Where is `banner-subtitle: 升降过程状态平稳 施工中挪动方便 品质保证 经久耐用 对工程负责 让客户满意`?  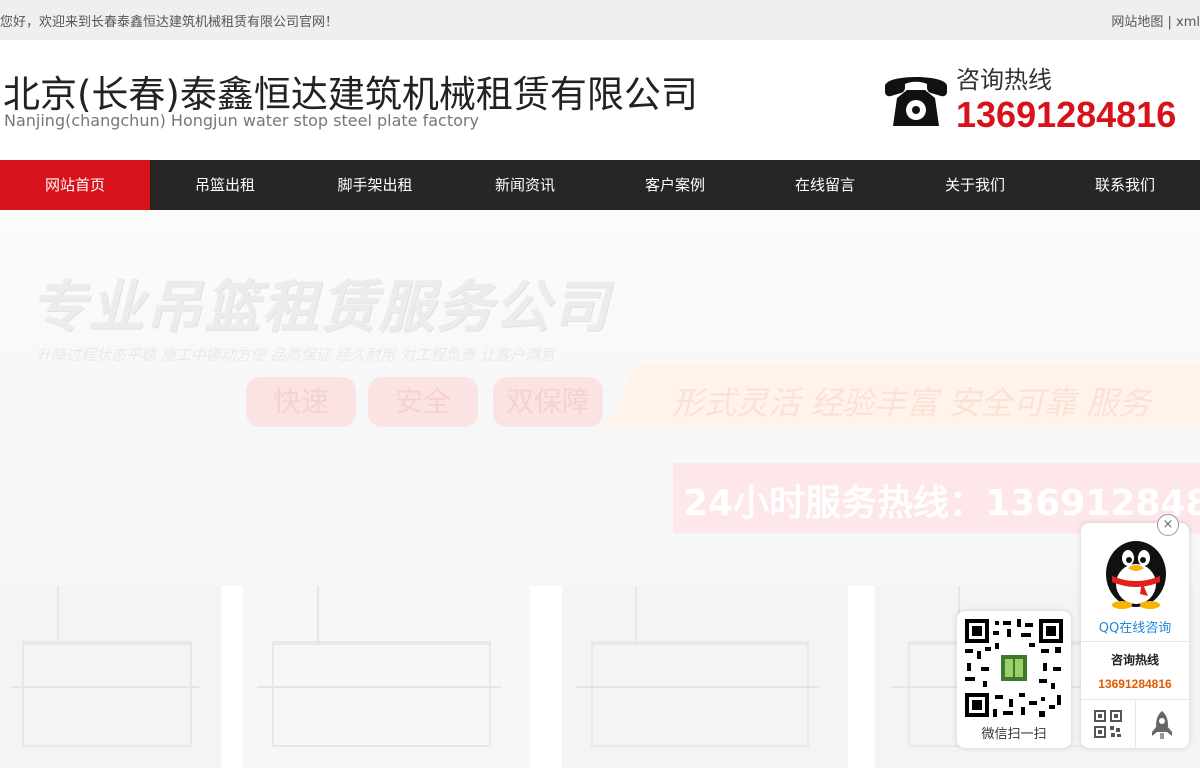
banner-subtitle: 升降过程状态平稳 施工中挪动方便 品质保证 经久耐用 对工程负责 让客户满意 is located at coordinates (295, 355).